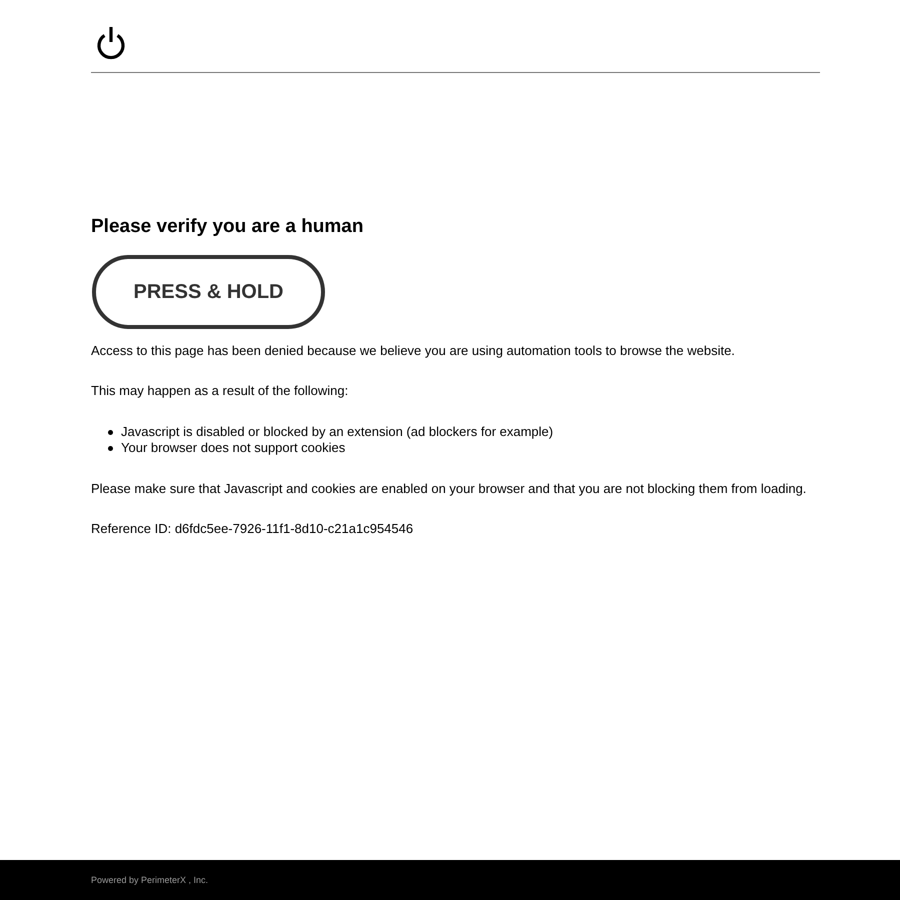 This screenshot has height=900, width=900. I want to click on advice-text: Please make sure that Javascript and cookies are enabled on your browser and that you are not blocking them from loading., so click(449, 489).